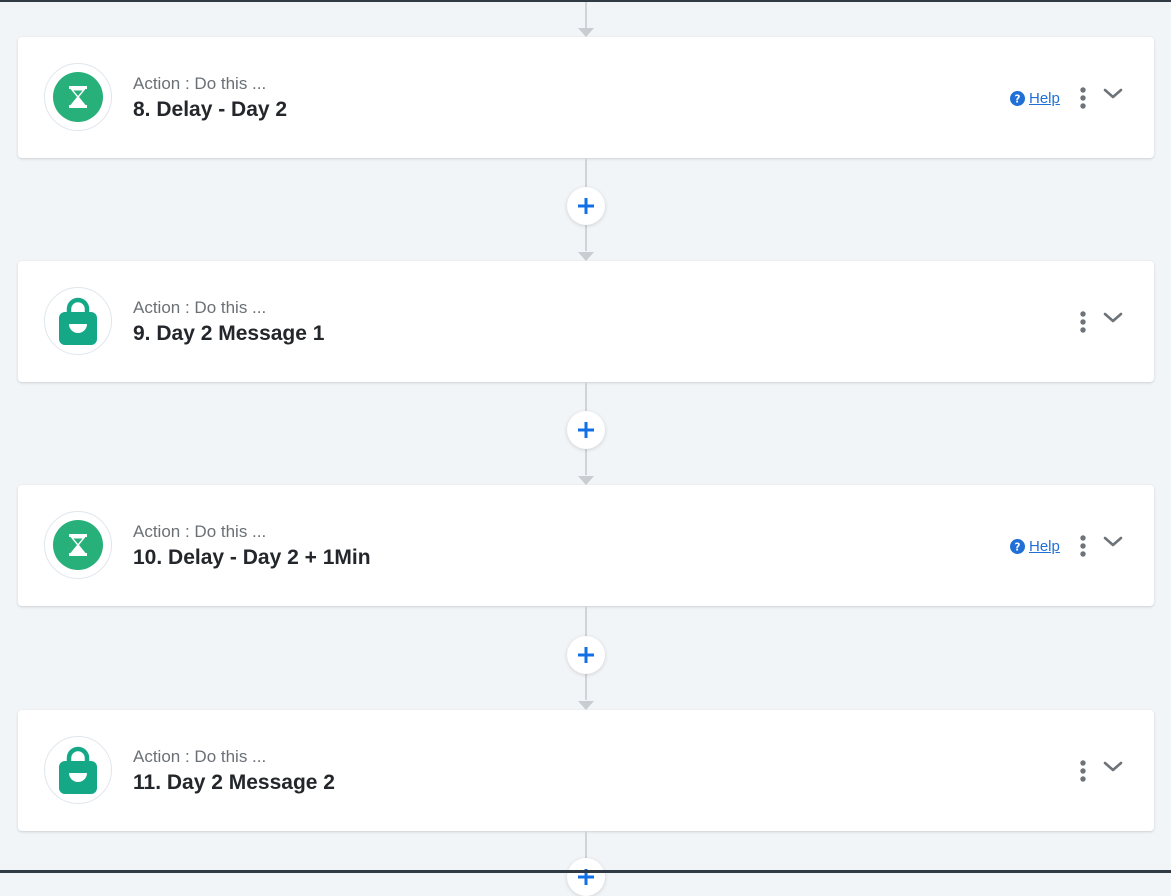 This screenshot has height=896, width=1171. I want to click on step-title: 8. Delay - Day 2, so click(210, 110).